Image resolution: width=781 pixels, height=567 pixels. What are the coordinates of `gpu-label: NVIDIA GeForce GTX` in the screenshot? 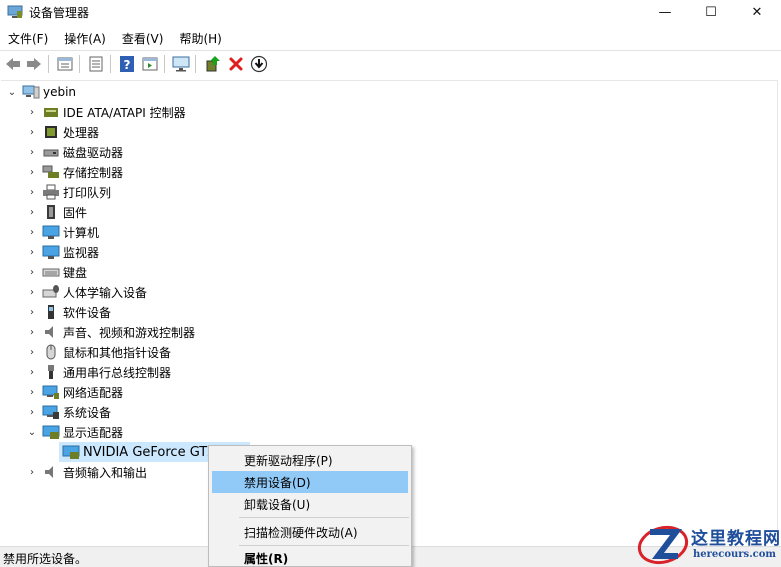 It's located at (150, 452).